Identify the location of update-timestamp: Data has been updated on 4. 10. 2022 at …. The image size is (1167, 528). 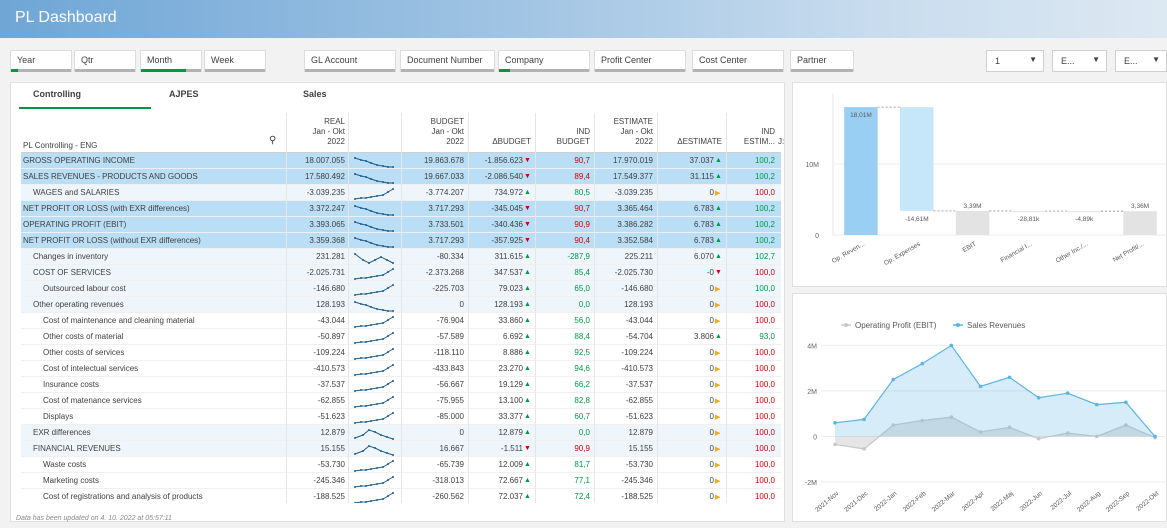
(94, 518).